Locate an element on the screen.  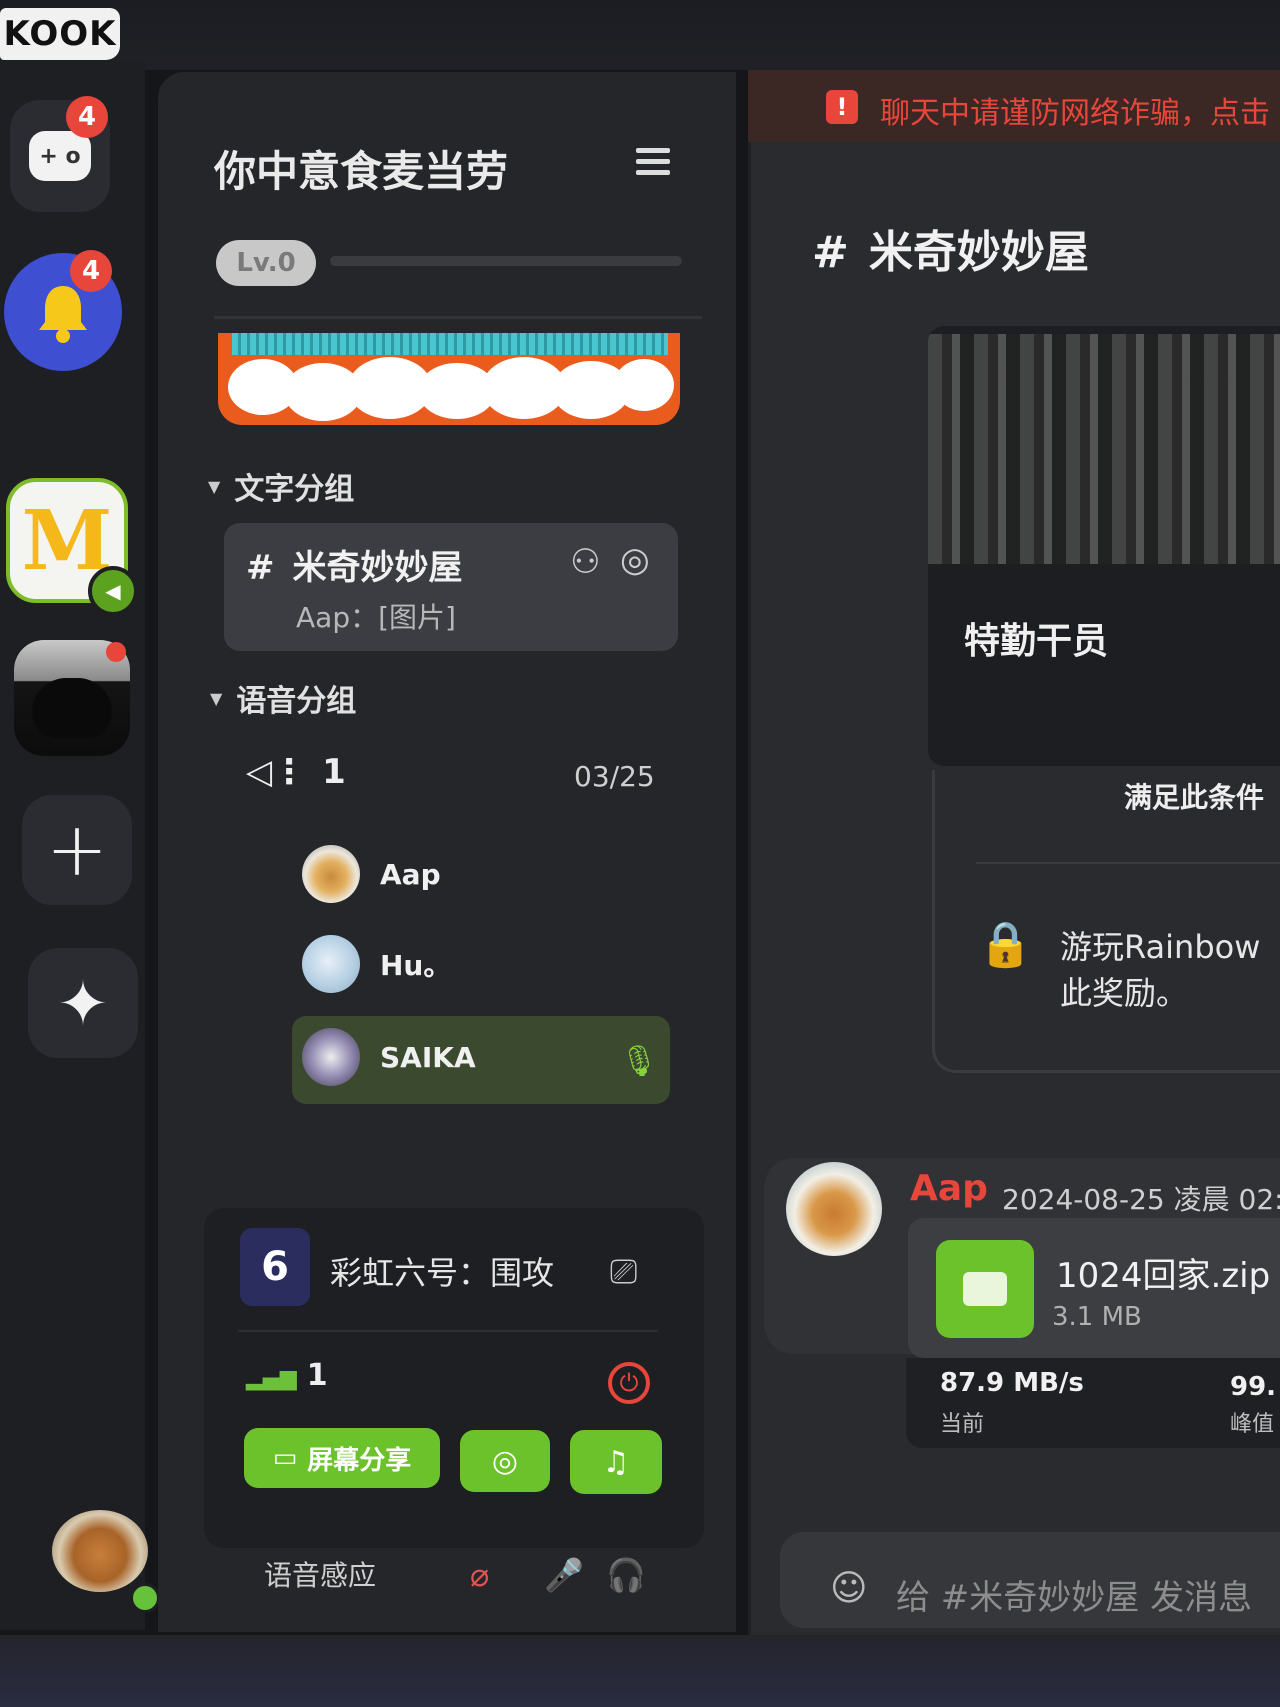
speaker-icon: ◁⋮ is located at coordinates (276, 772).